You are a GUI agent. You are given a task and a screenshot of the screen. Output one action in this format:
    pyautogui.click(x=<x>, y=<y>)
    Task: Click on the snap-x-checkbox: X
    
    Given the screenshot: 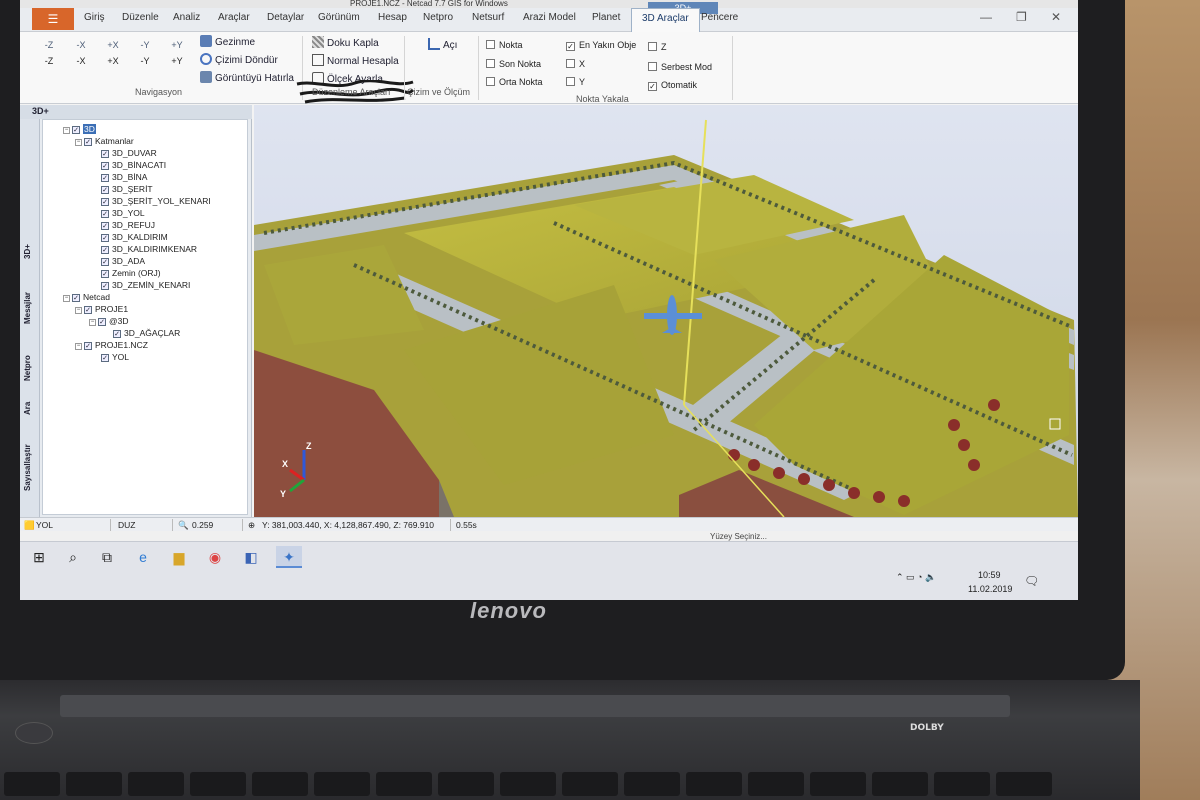 What is the action you would take?
    pyautogui.click(x=575, y=64)
    